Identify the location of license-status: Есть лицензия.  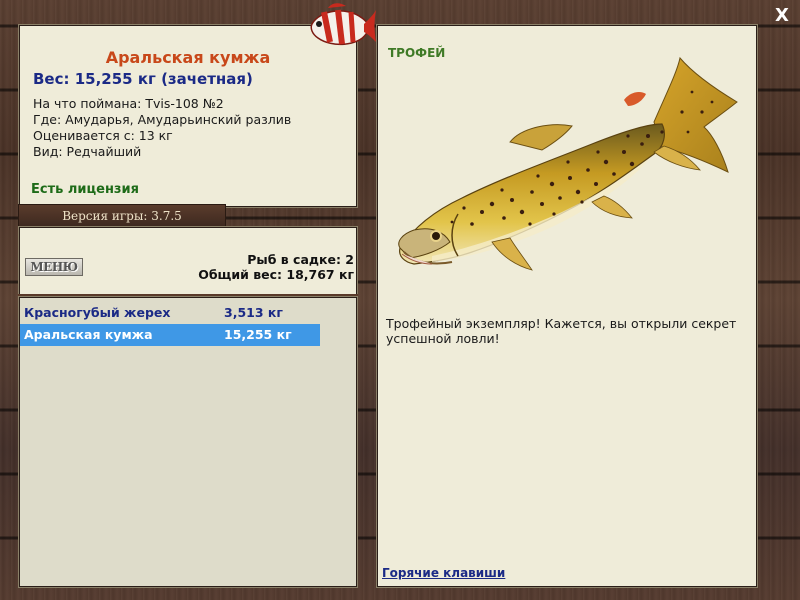
(85, 189).